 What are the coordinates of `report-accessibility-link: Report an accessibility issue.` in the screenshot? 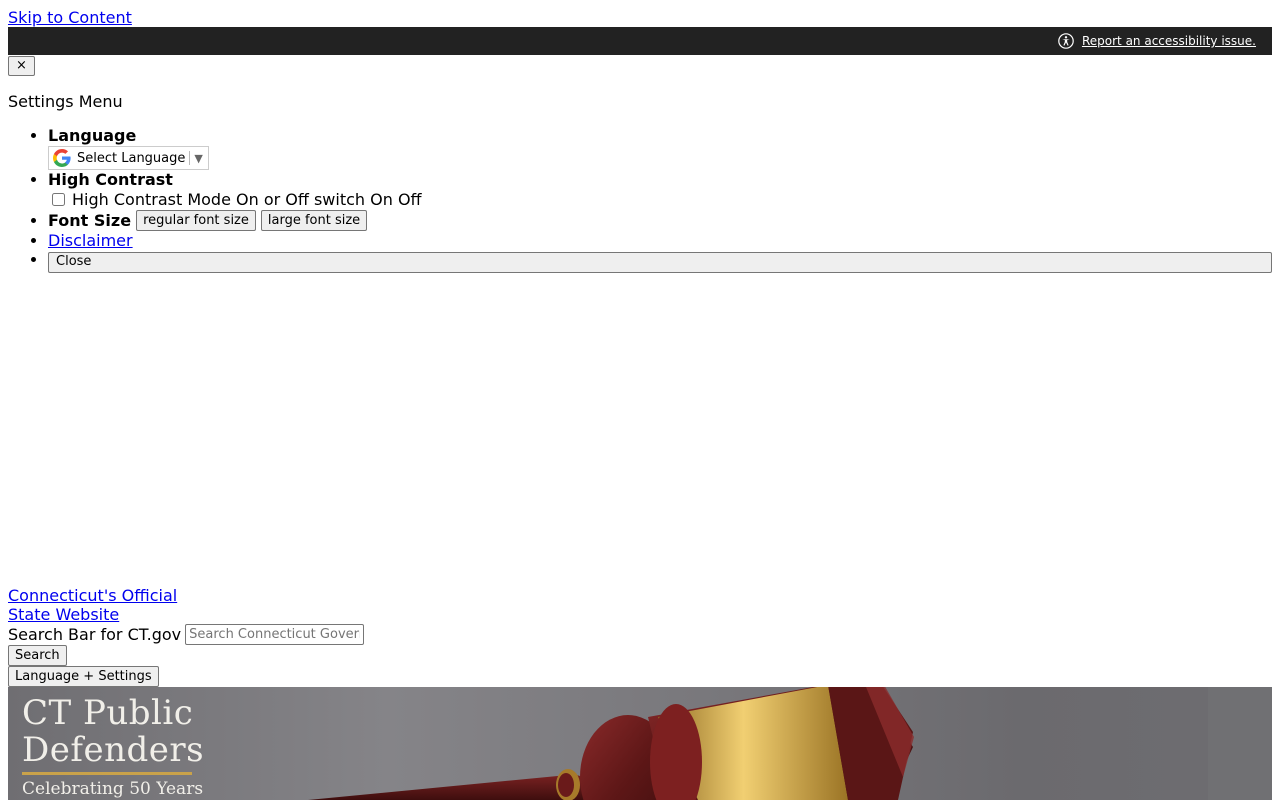 It's located at (1157, 41).